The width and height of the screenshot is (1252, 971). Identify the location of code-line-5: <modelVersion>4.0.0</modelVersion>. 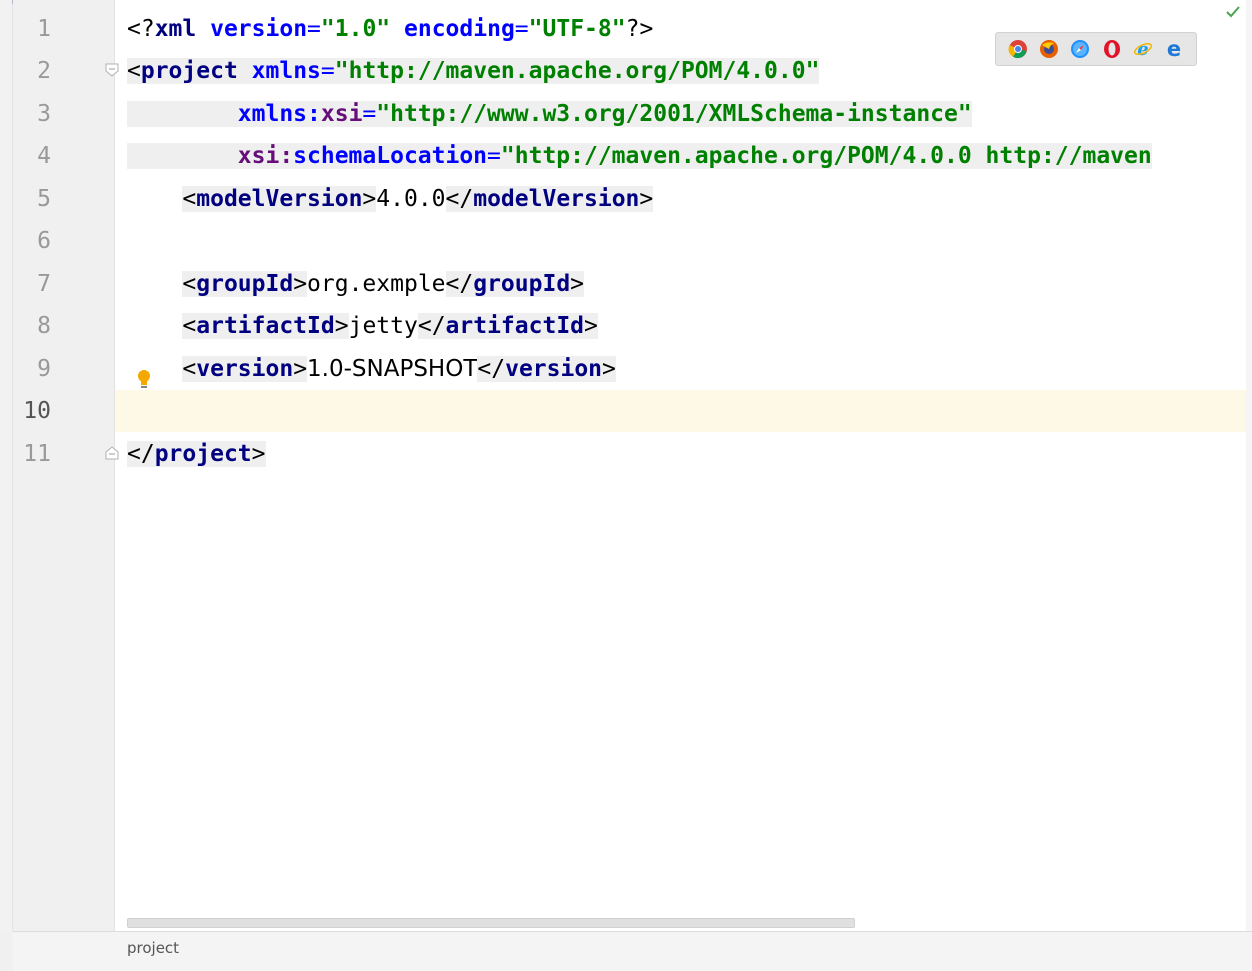
(390, 199).